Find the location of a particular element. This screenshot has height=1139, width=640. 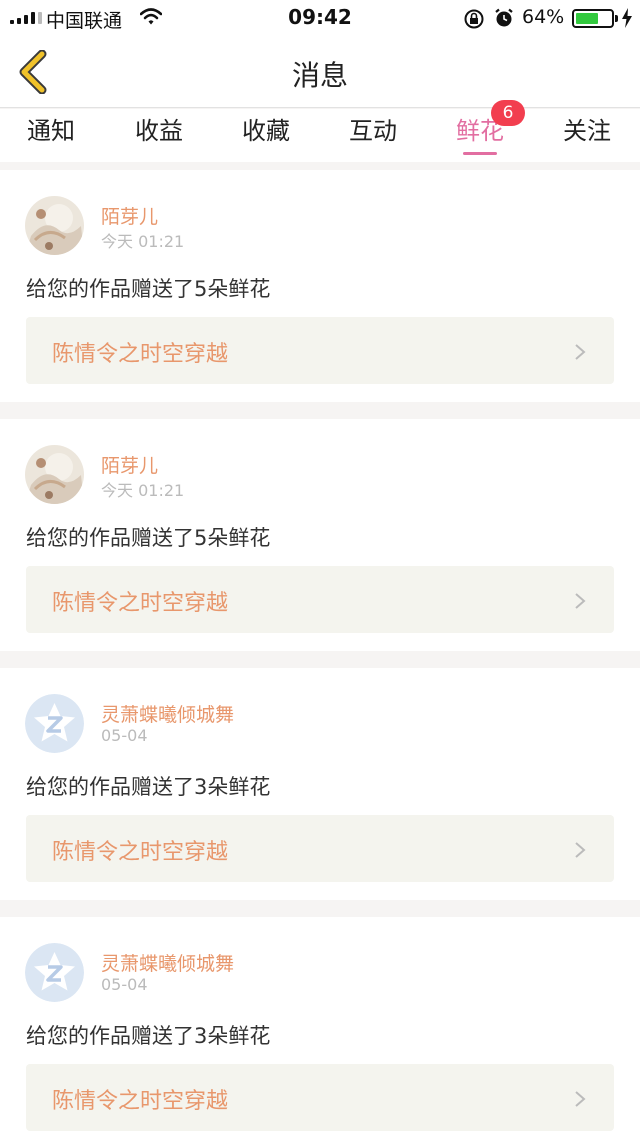

tab-label: 互动 is located at coordinates (373, 131).